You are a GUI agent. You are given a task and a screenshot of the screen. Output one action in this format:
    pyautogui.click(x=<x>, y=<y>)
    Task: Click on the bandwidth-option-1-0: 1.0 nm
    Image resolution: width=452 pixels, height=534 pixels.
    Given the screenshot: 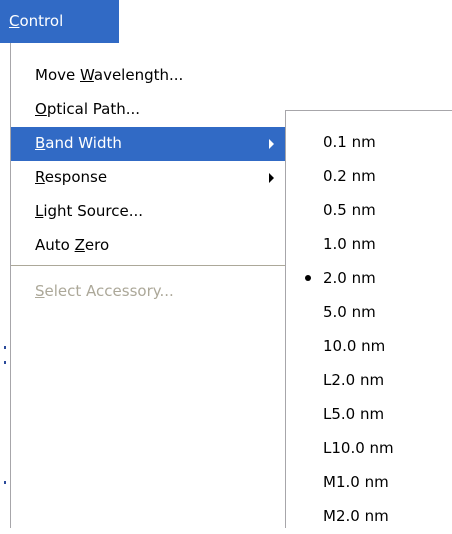 What is the action you would take?
    pyautogui.click(x=369, y=245)
    